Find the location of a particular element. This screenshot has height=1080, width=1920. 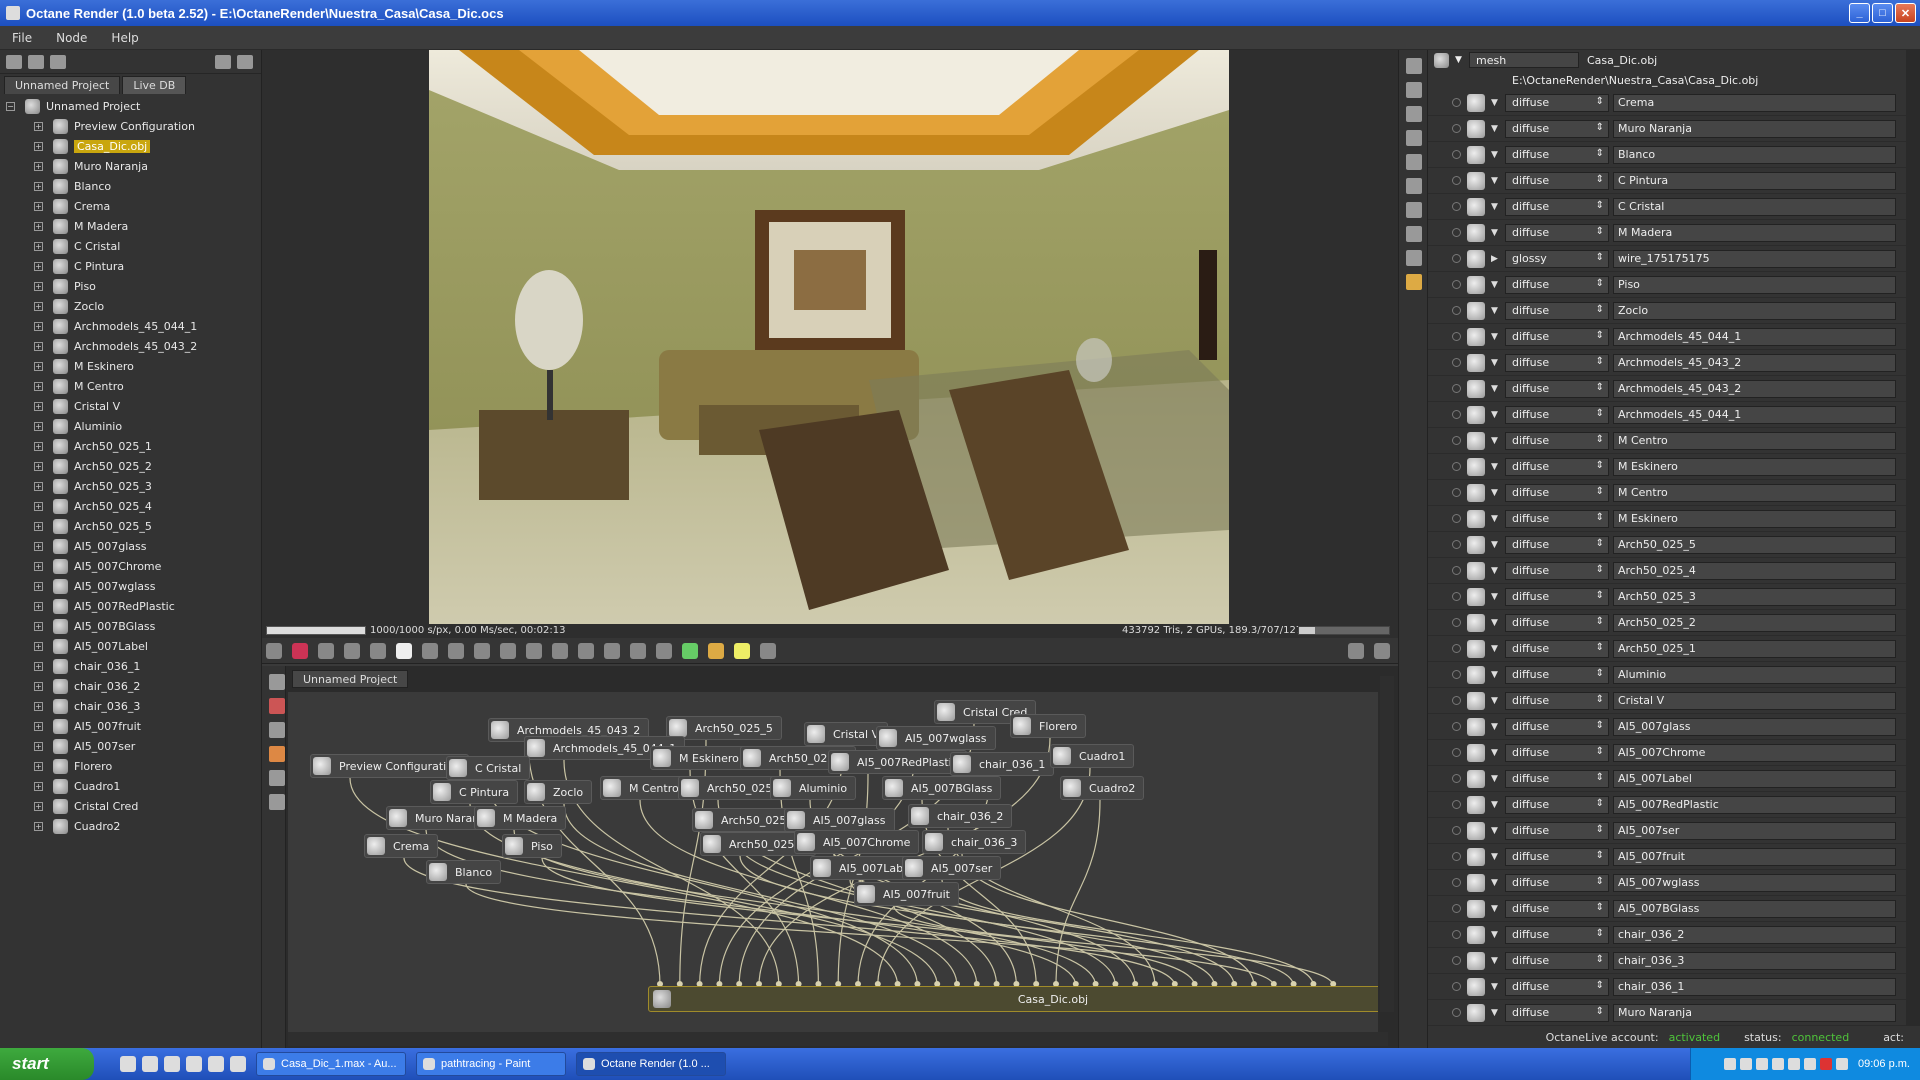

tree-item: + Arch50_025_4 is located at coordinates (133, 506).